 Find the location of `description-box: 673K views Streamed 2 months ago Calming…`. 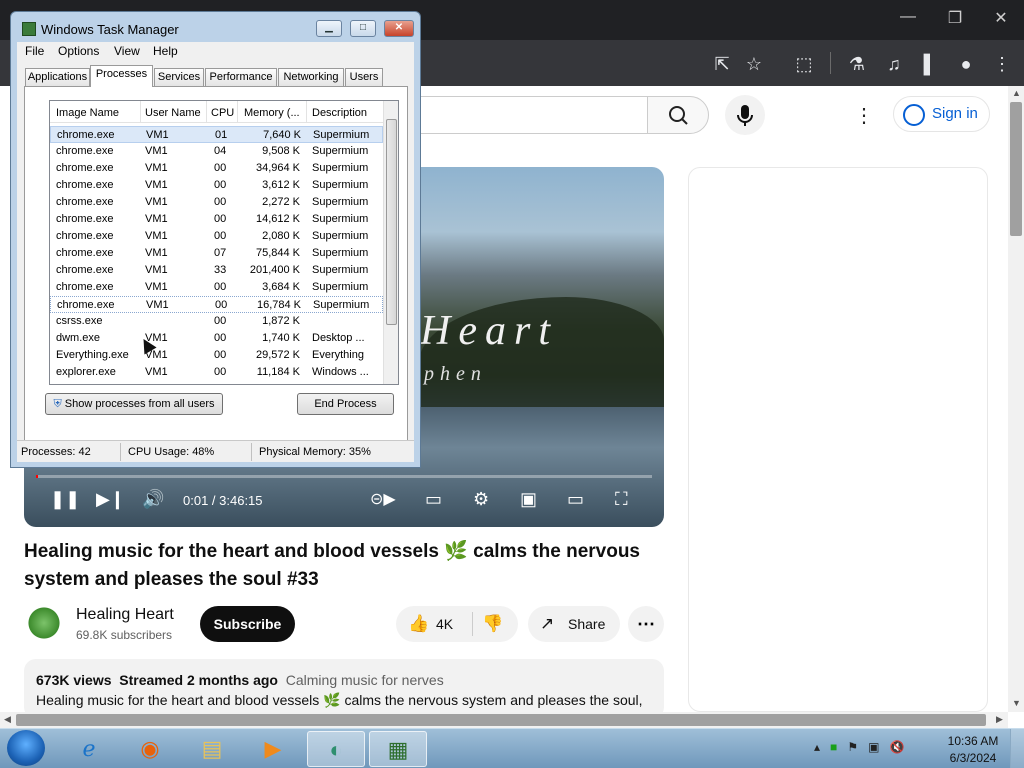

description-box: 673K views Streamed 2 months ago Calming… is located at coordinates (344, 685).